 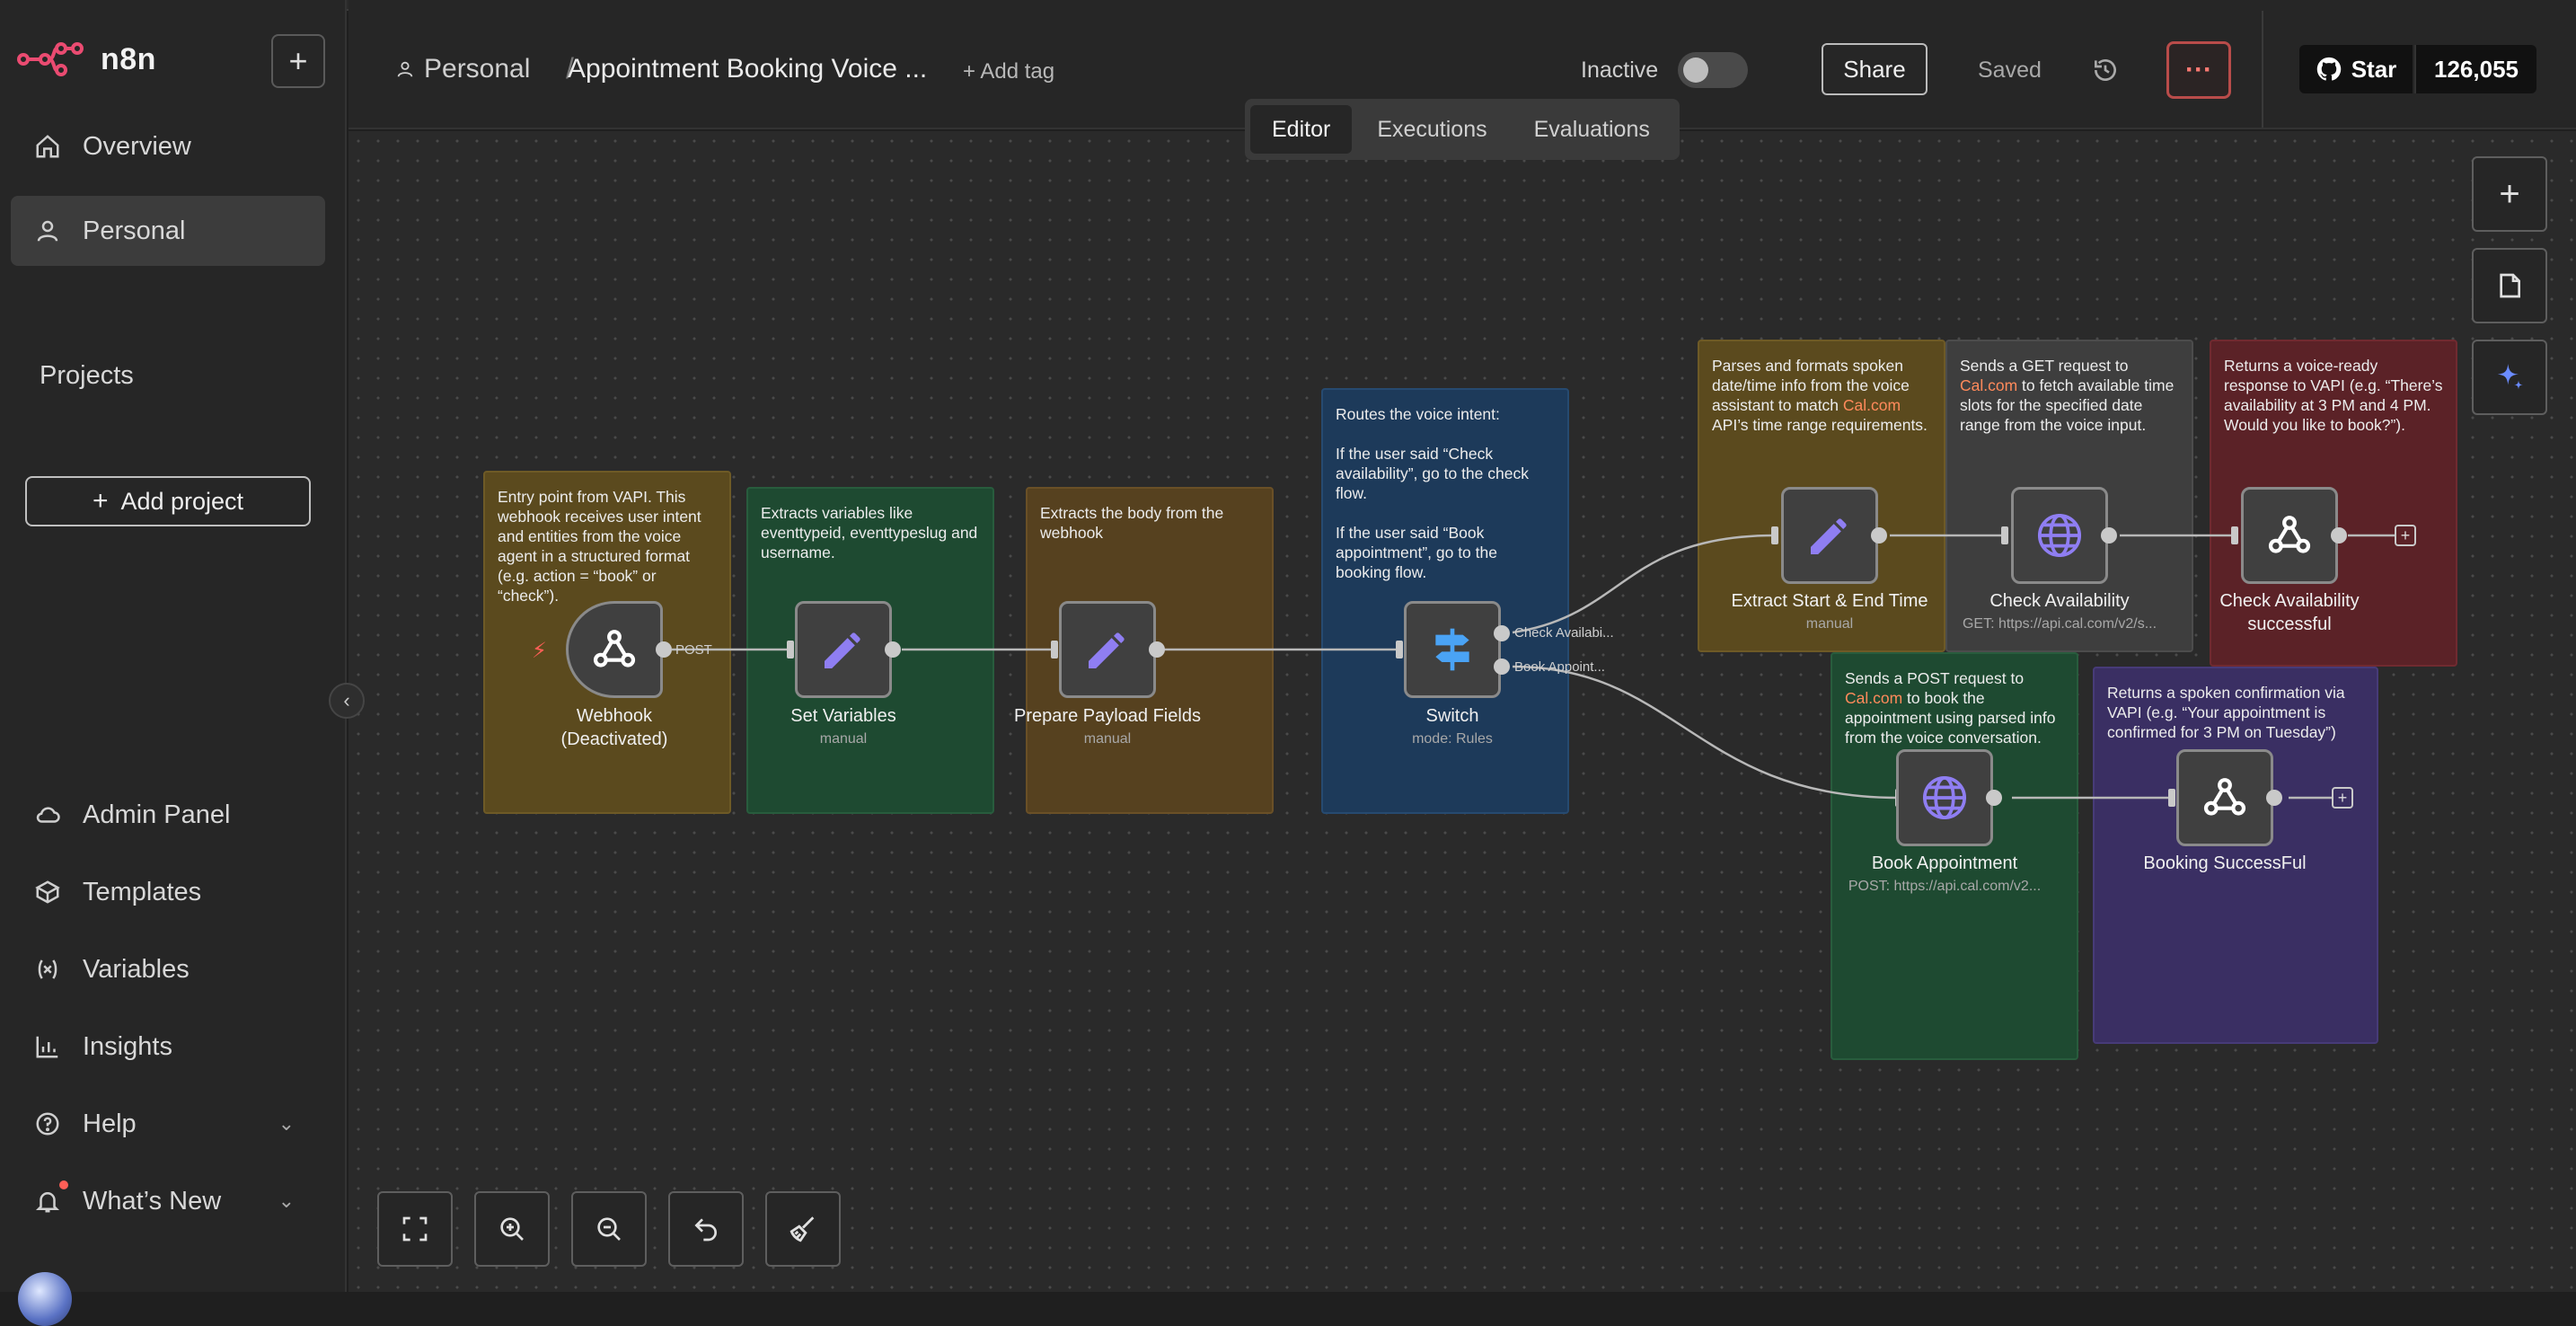 I want to click on node-label: Switch, so click(x=1452, y=716).